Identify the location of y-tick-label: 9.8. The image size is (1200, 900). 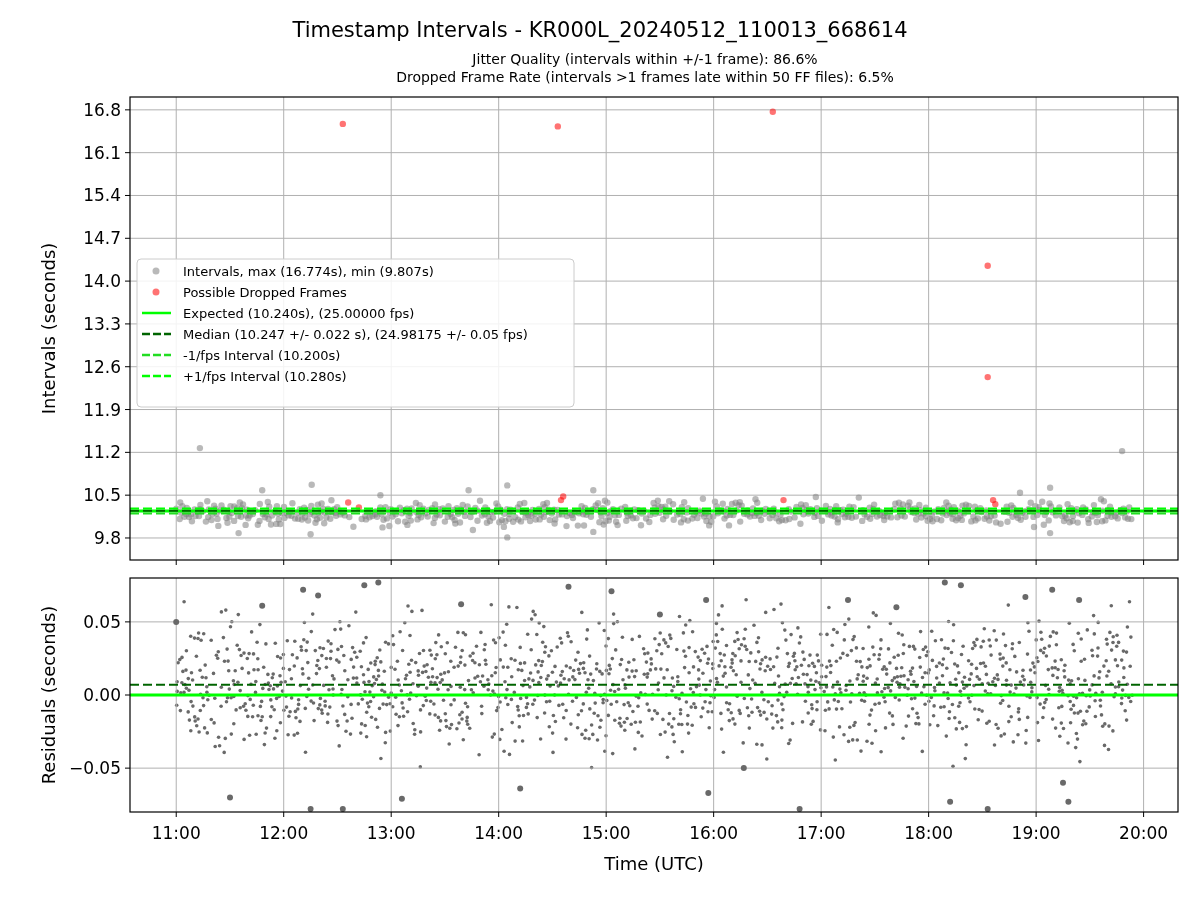
(107, 538).